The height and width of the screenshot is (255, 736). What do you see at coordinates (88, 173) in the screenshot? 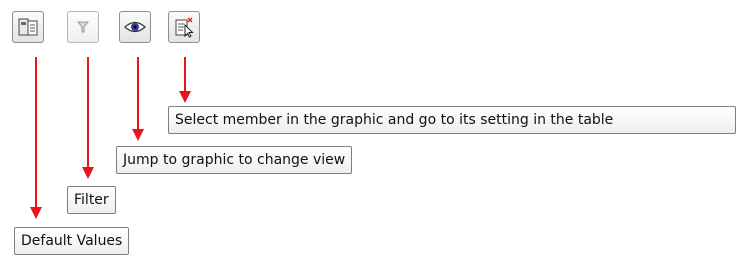
I see `filter-arrow-head` at bounding box center [88, 173].